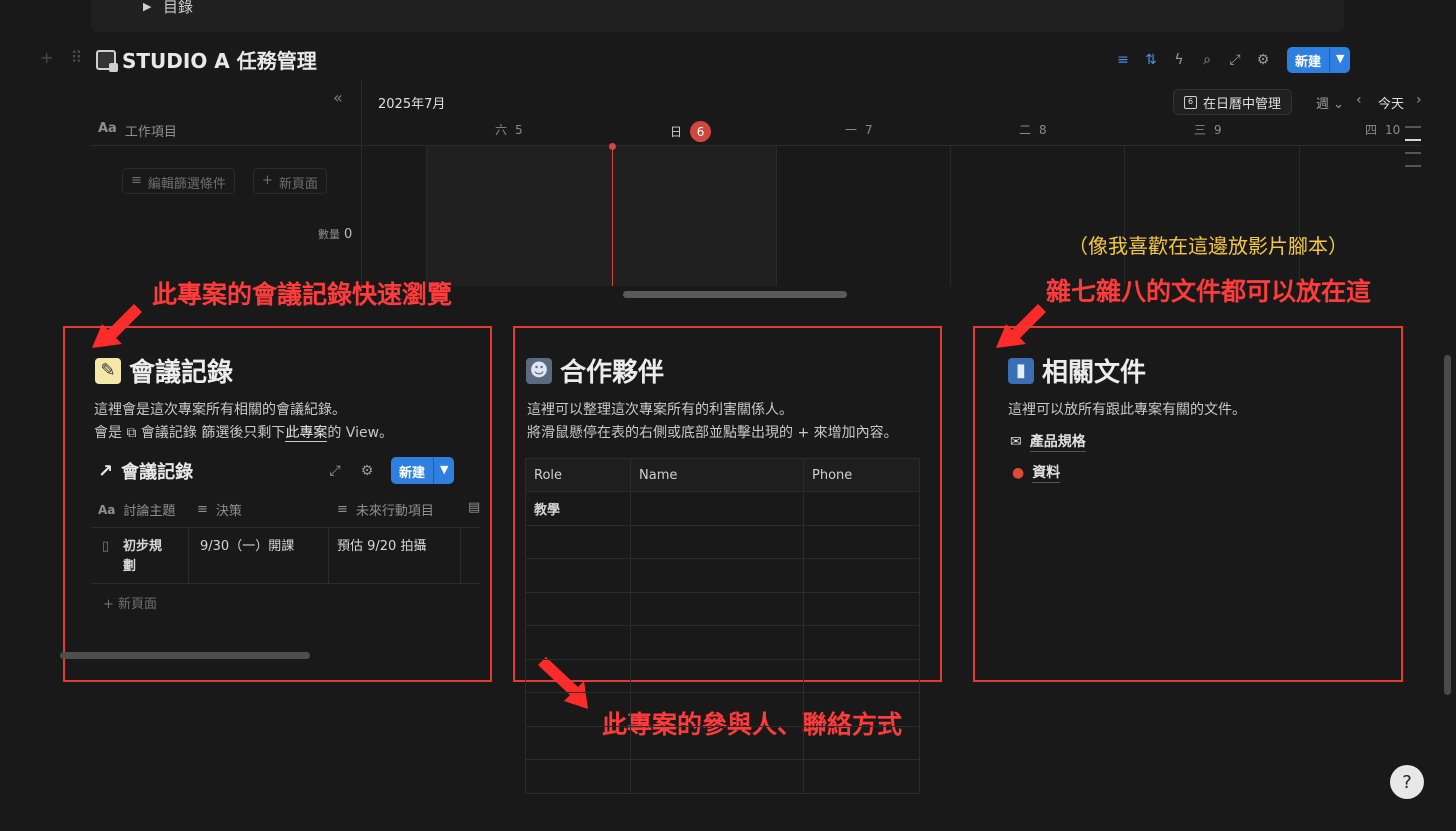 This screenshot has width=1456, height=831. What do you see at coordinates (186, 184) in the screenshot?
I see `edit-filter-label: 編輯篩選條件` at bounding box center [186, 184].